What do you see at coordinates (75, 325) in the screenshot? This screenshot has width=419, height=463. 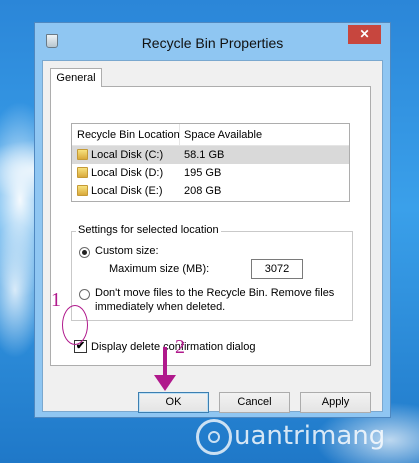 I see `step-1-highlight-circle` at bounding box center [75, 325].